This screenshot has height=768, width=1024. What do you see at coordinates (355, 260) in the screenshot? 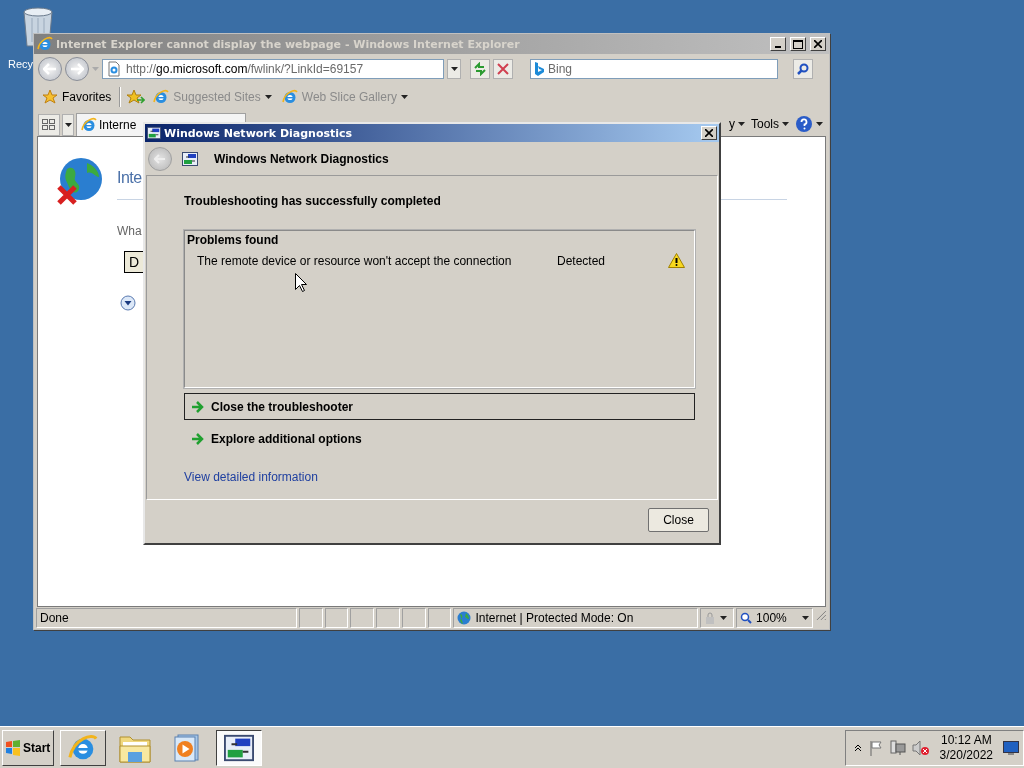
I see `problem-text: The remote device or resource won't accept the connection` at bounding box center [355, 260].